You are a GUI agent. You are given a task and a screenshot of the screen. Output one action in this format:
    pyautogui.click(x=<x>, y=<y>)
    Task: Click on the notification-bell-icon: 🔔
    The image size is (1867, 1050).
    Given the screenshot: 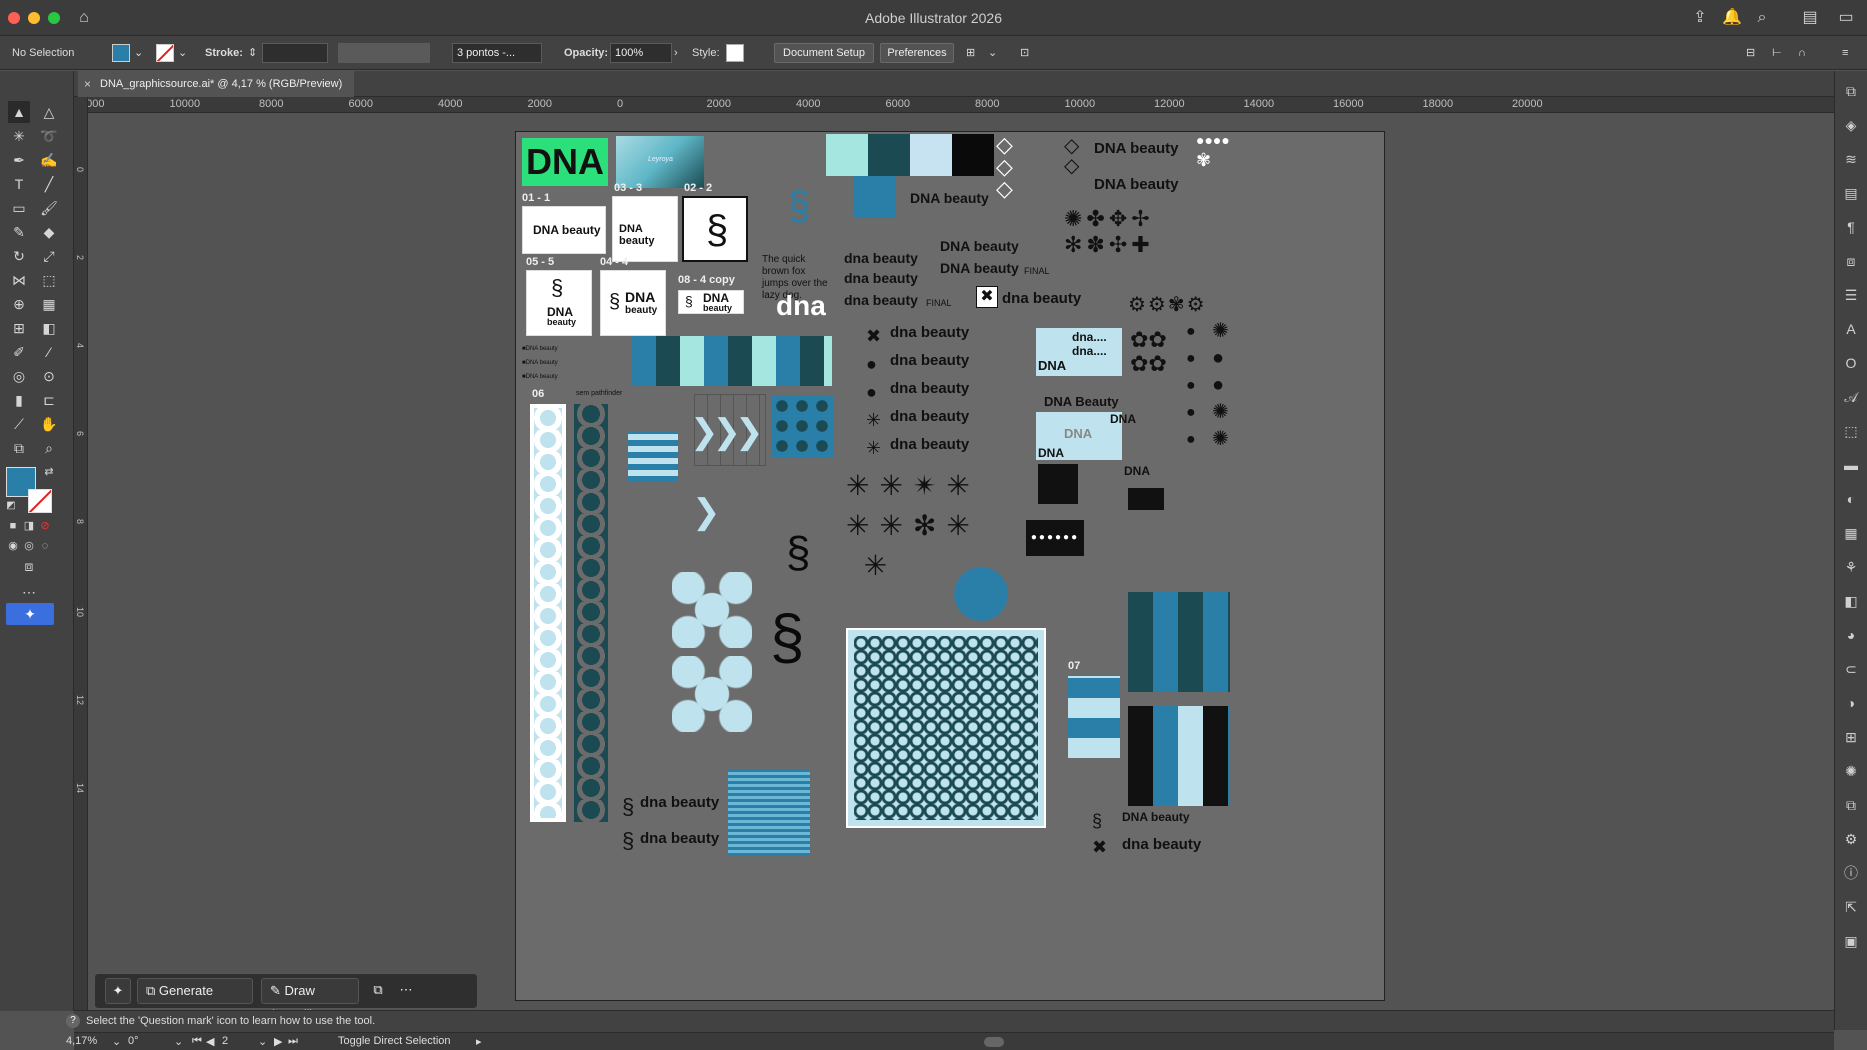 What is the action you would take?
    pyautogui.click(x=1732, y=18)
    